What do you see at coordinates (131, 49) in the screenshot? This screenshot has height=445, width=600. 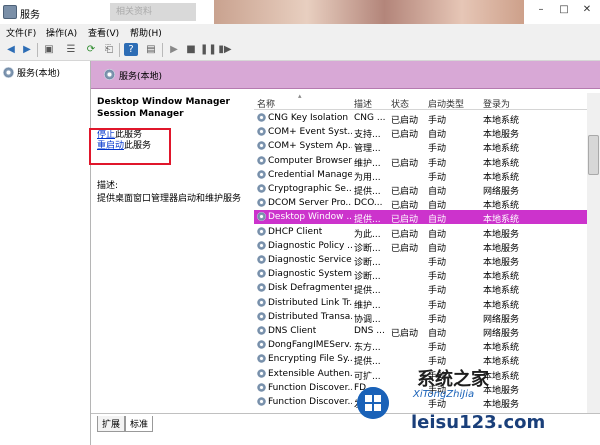 I see `help-icon: ?` at bounding box center [131, 49].